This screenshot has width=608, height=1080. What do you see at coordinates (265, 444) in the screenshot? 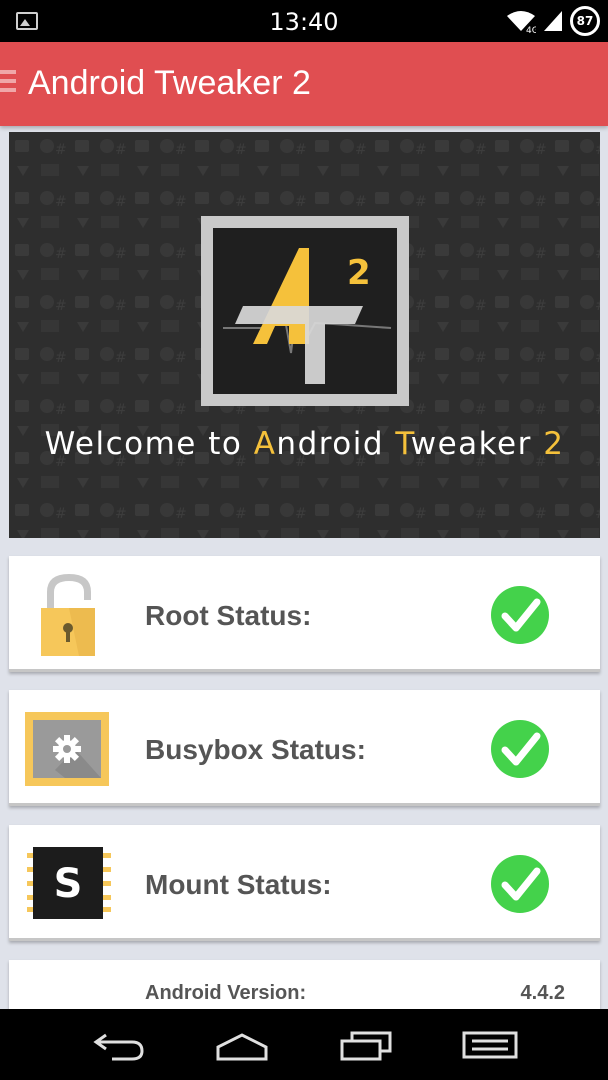
I see `welcome-highlight: A` at bounding box center [265, 444].